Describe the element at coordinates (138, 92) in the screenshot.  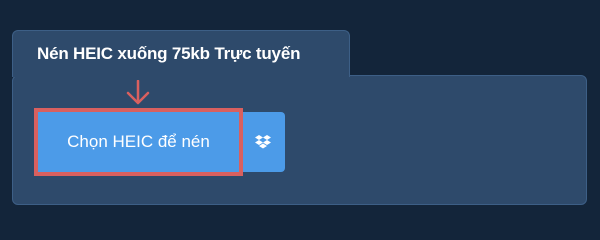
I see `down-arrow-icon` at that location.